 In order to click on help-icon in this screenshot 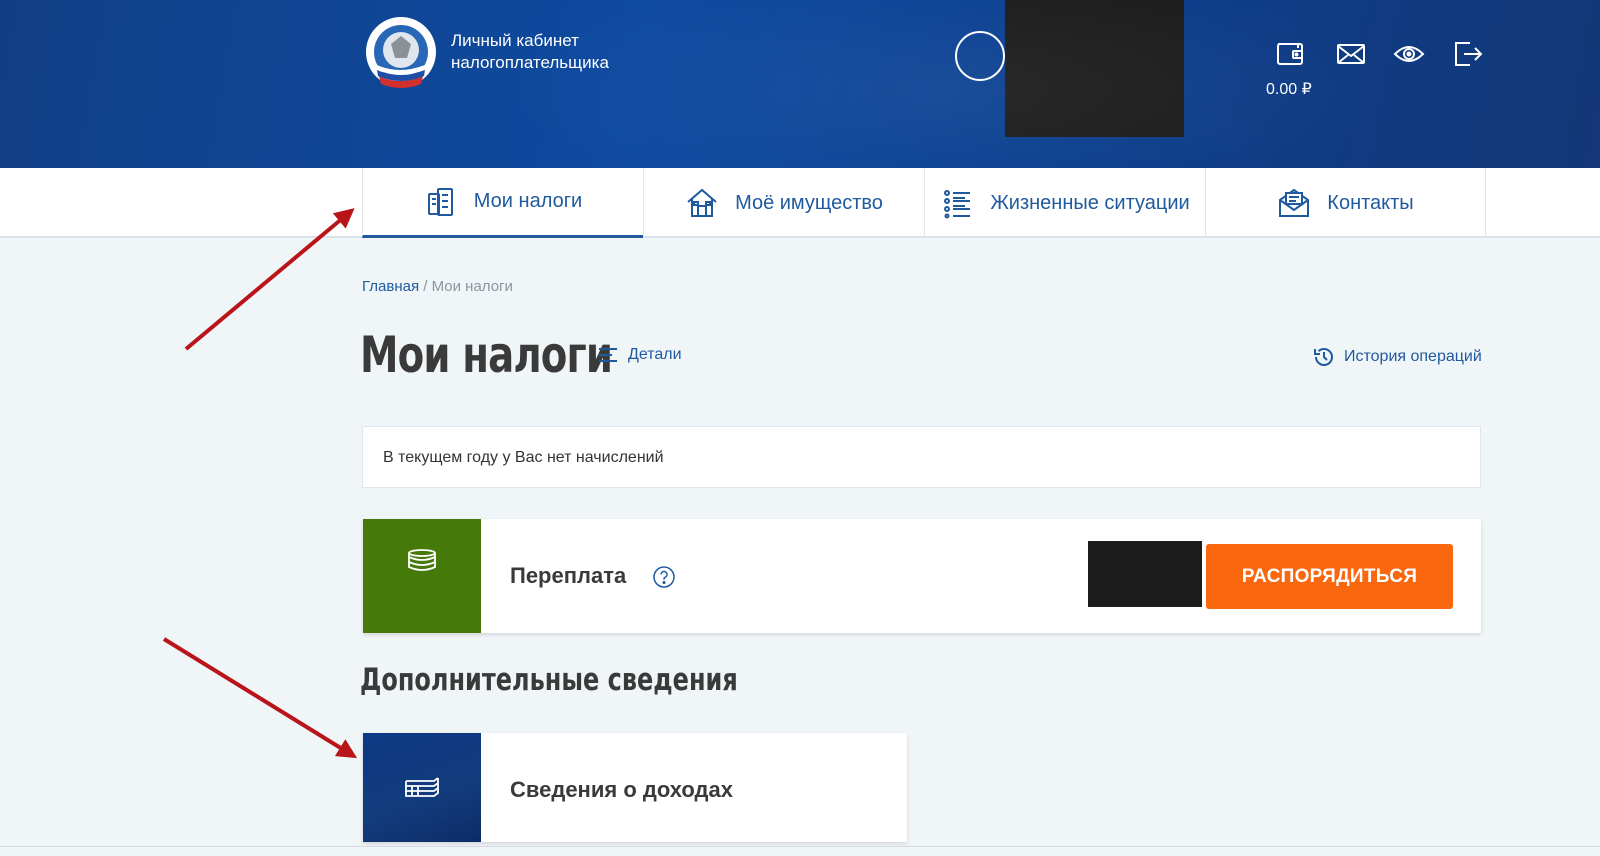, I will do `click(664, 577)`.